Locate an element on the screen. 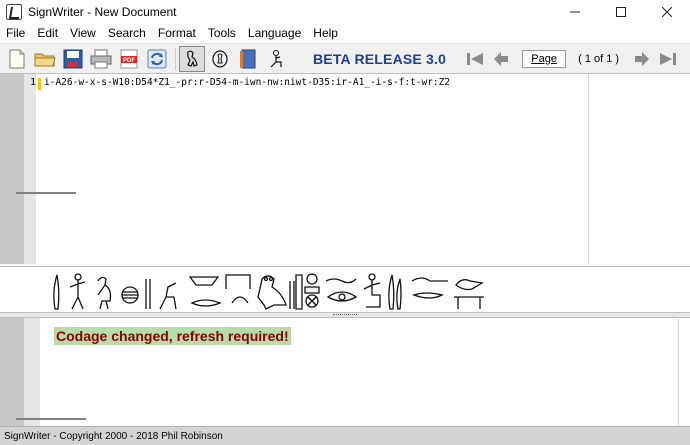 This screenshot has width=690, height=445. glyph-man-seated is located at coordinates (372, 290).